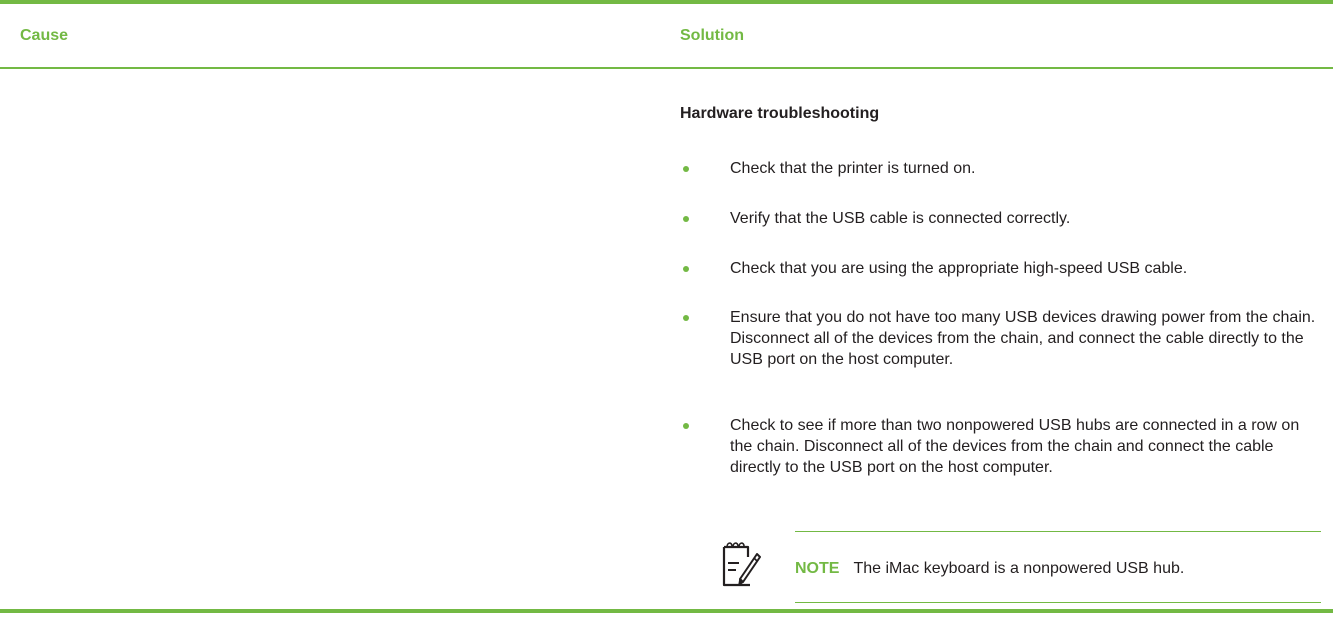 This screenshot has width=1333, height=641. What do you see at coordinates (666, 35) in the screenshot?
I see `table-header-row: Cause Solution` at bounding box center [666, 35].